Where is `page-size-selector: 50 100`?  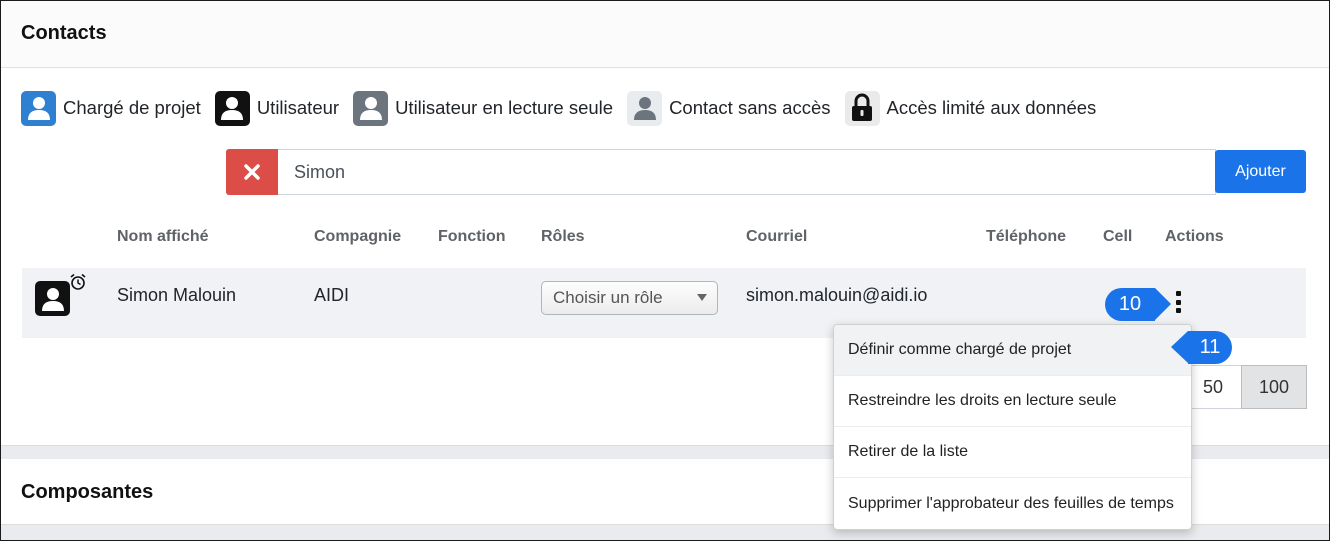
page-size-selector: 50 100 is located at coordinates (1245, 387).